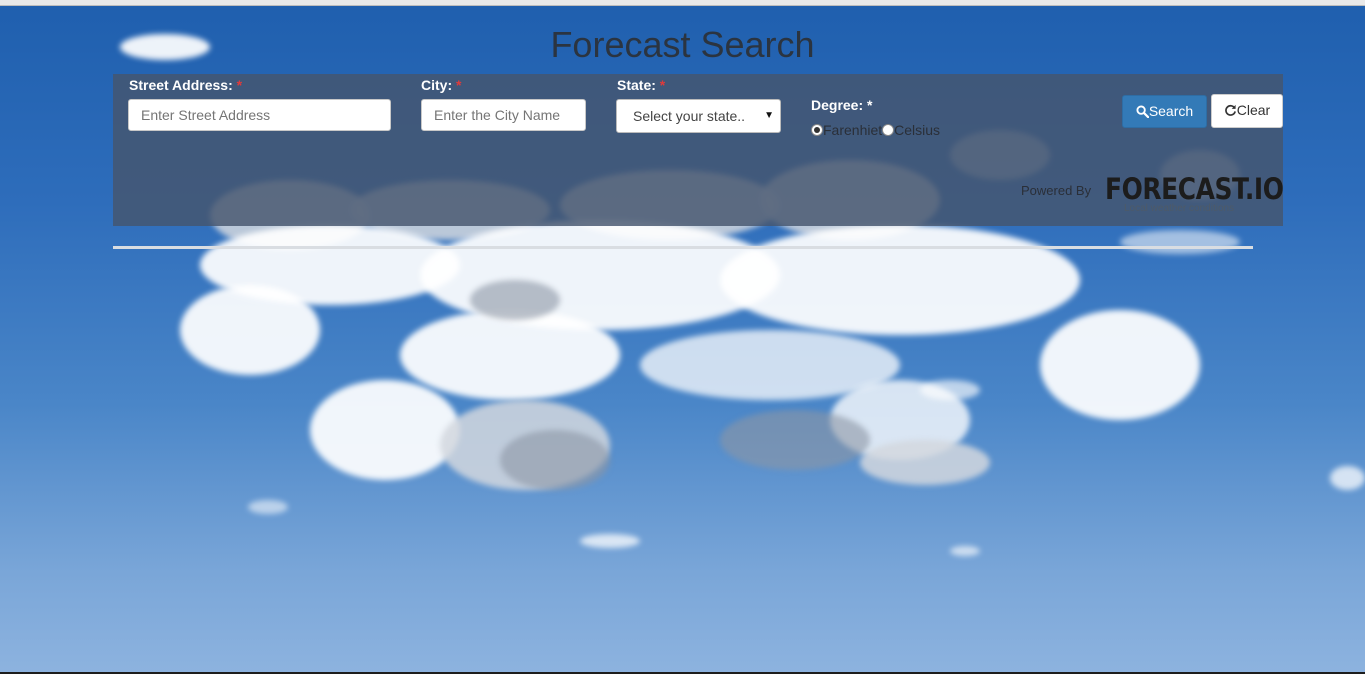  I want to click on farenhiet-radio-label: Farenhiet, so click(853, 130).